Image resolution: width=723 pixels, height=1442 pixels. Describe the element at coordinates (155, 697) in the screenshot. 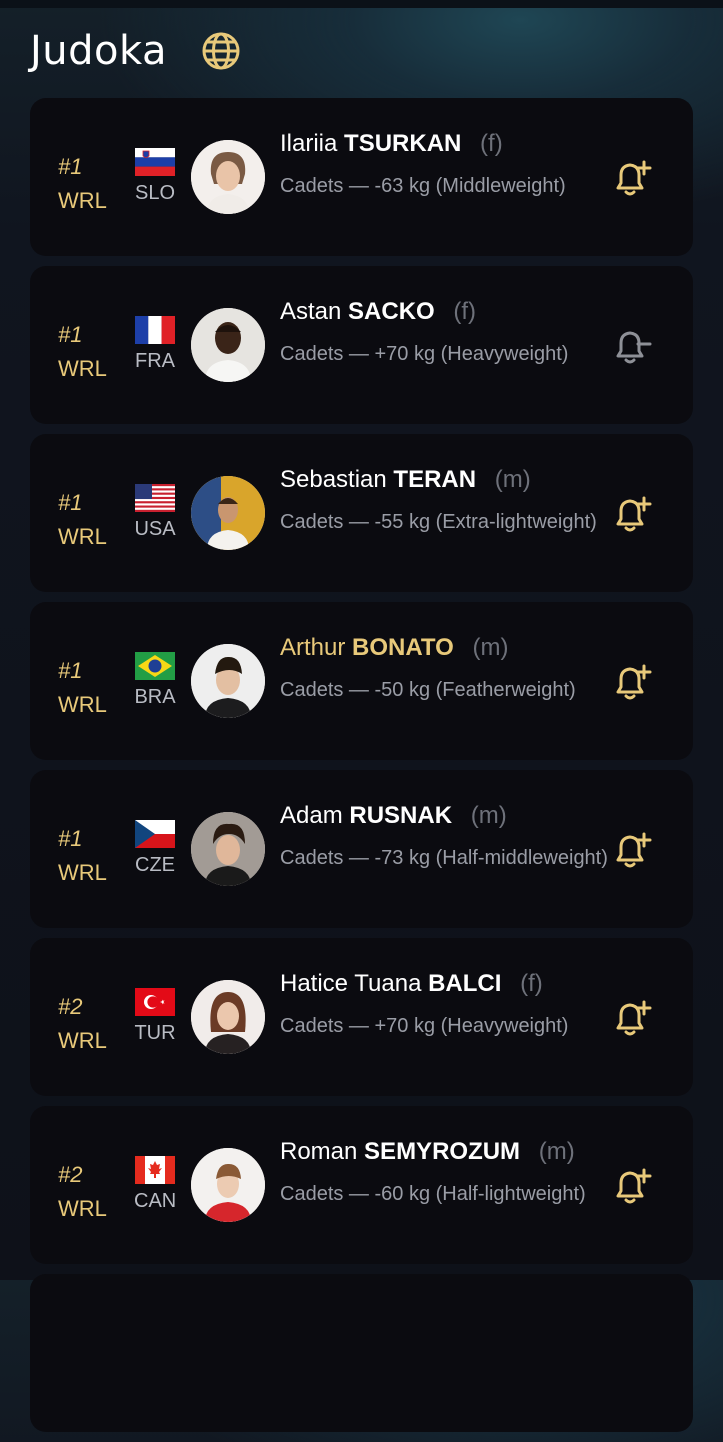

I see `country-code: BRA` at that location.